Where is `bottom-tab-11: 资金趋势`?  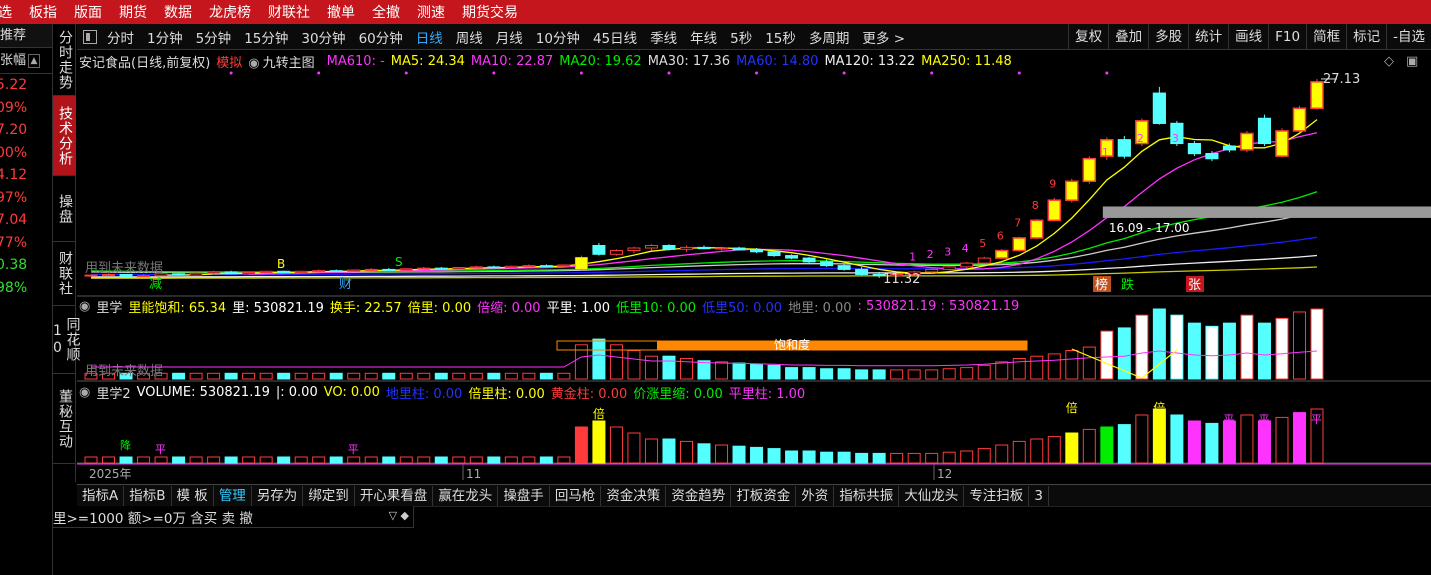 bottom-tab-11: 资金趋势 is located at coordinates (699, 495).